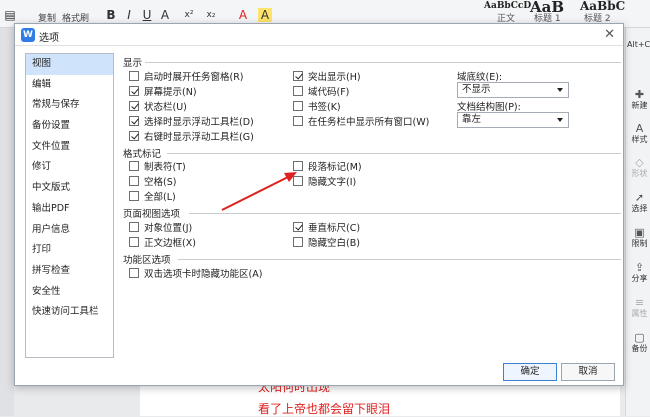 Image resolution: width=650 pixels, height=417 pixels. What do you see at coordinates (259, 191) in the screenshot?
I see `annotation-arrow` at bounding box center [259, 191].